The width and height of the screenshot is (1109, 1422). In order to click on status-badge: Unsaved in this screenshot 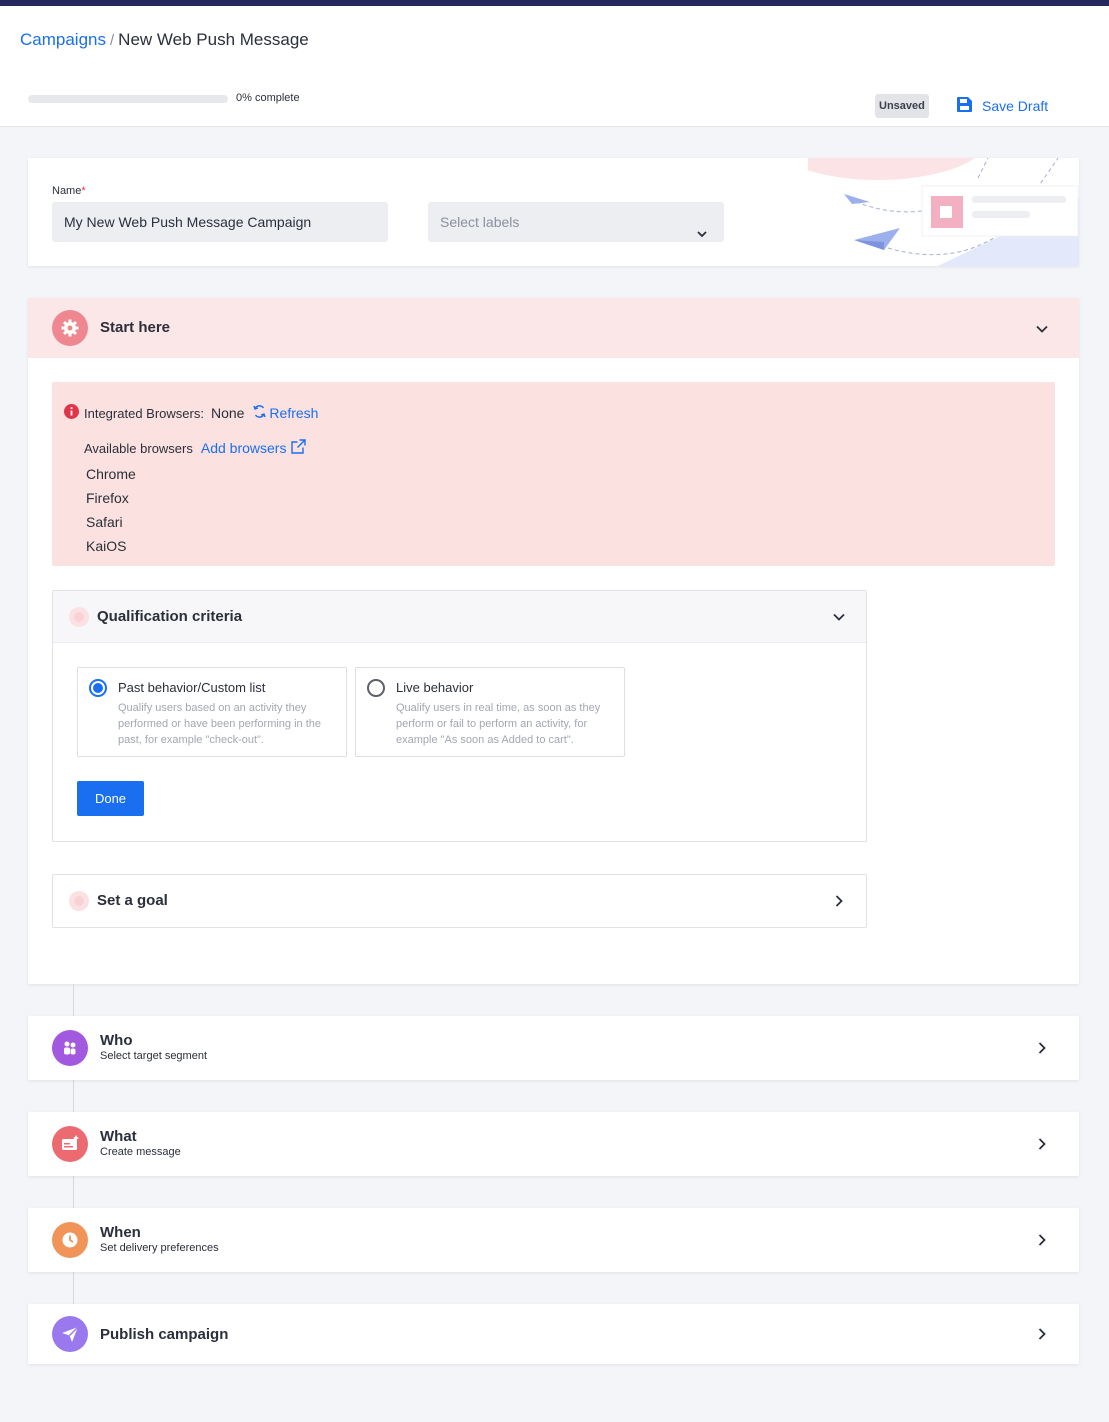, I will do `click(902, 106)`.